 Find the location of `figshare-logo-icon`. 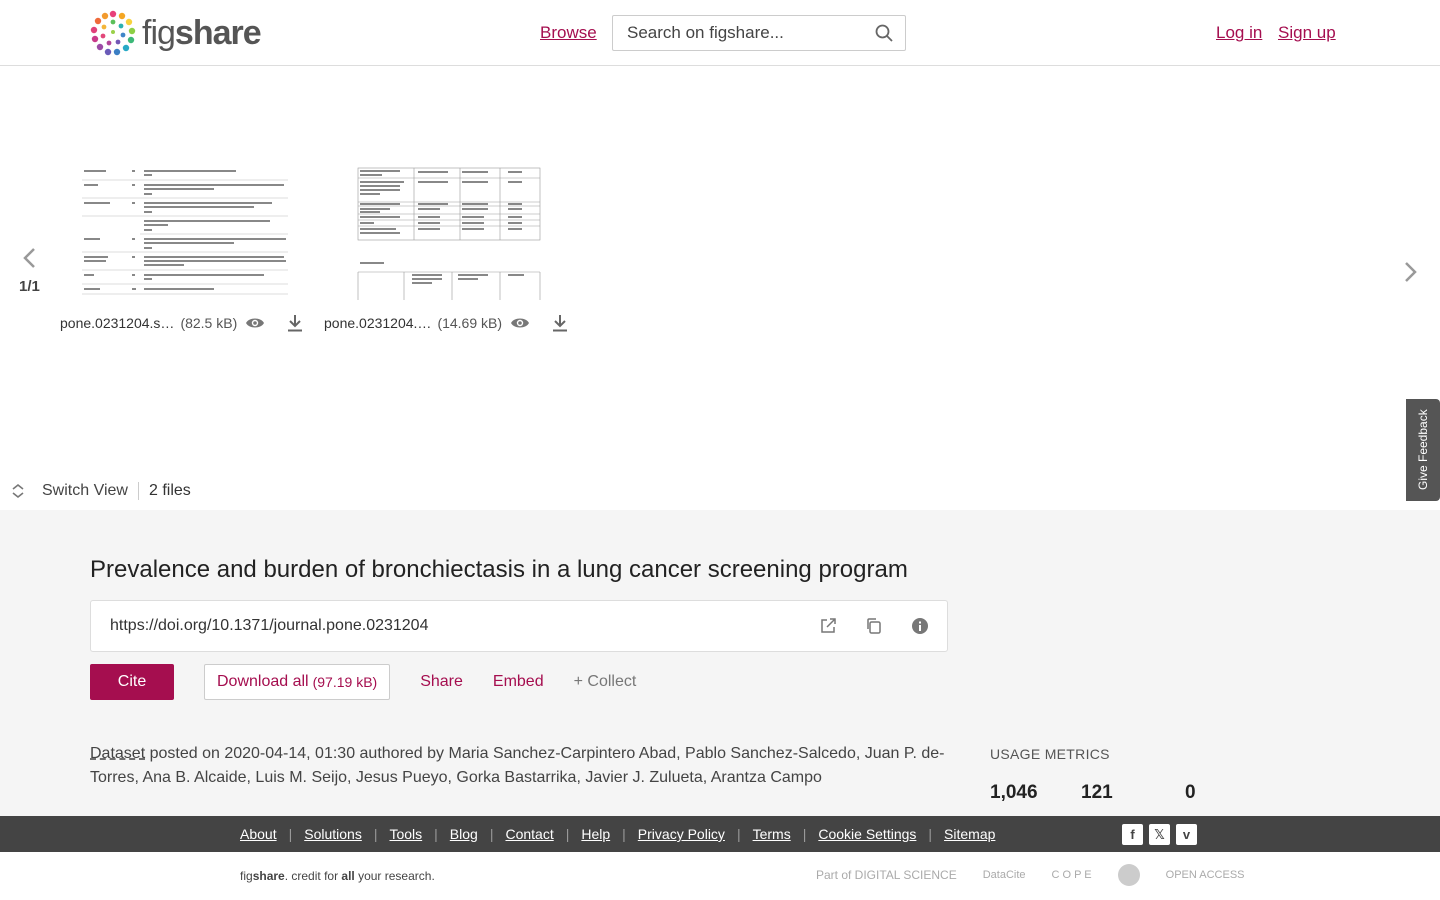

figshare-logo-icon is located at coordinates (113, 33).